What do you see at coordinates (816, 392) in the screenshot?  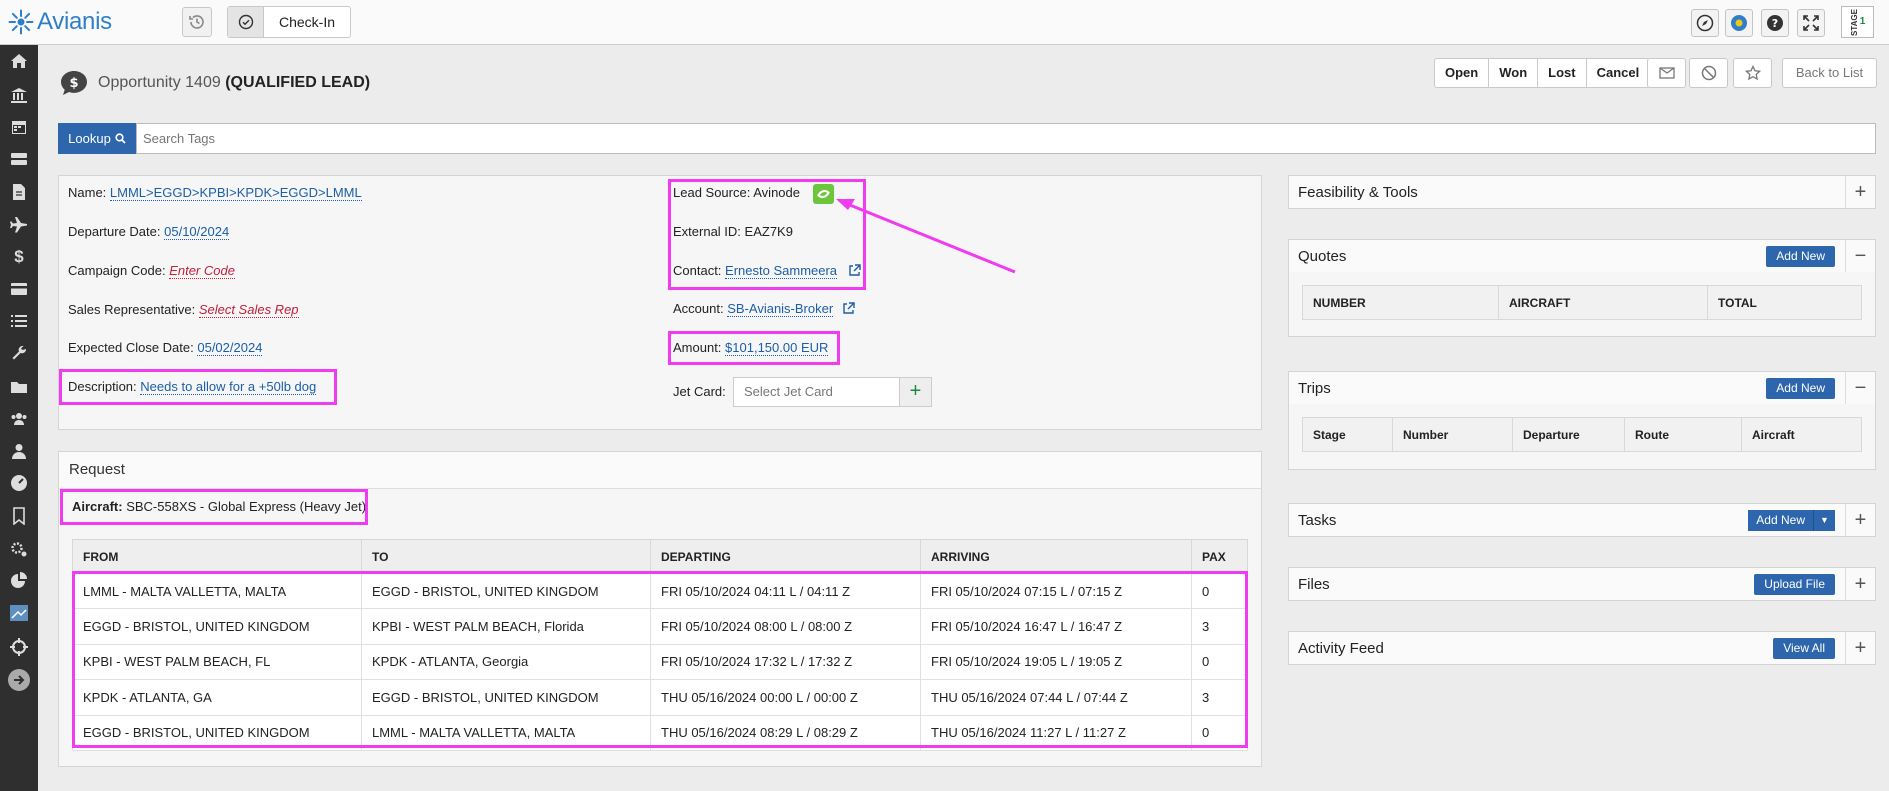 I see `jet-card-select: Select Jet Card` at bounding box center [816, 392].